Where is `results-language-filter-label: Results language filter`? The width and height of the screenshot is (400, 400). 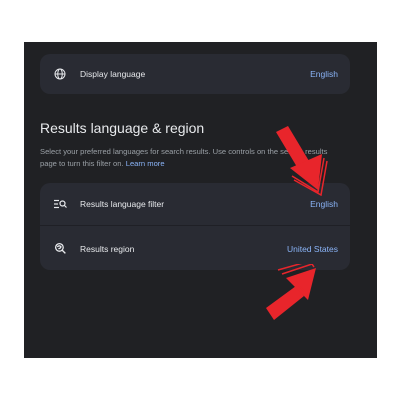 results-language-filter-label: Results language filter is located at coordinates (122, 204).